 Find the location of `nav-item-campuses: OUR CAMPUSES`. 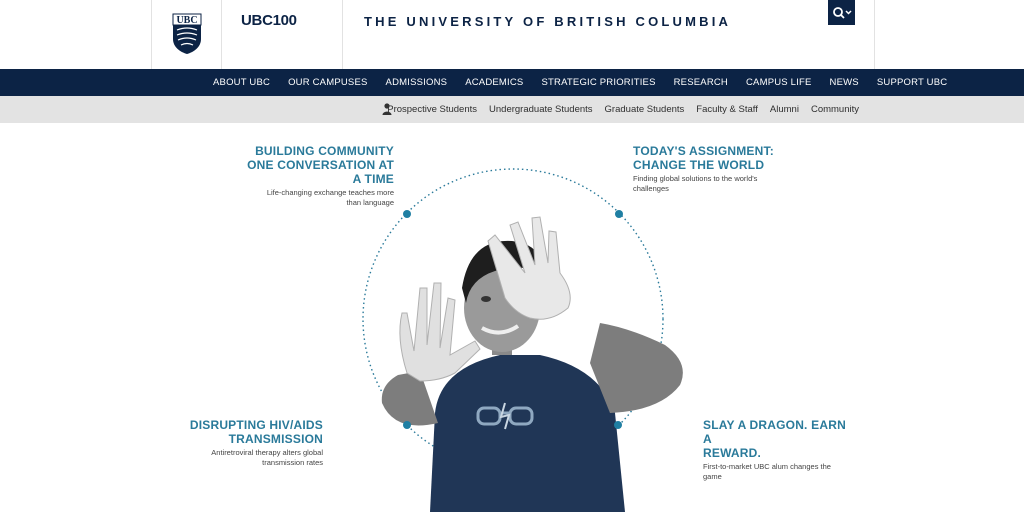

nav-item-campuses: OUR CAMPUSES is located at coordinates (327, 82).